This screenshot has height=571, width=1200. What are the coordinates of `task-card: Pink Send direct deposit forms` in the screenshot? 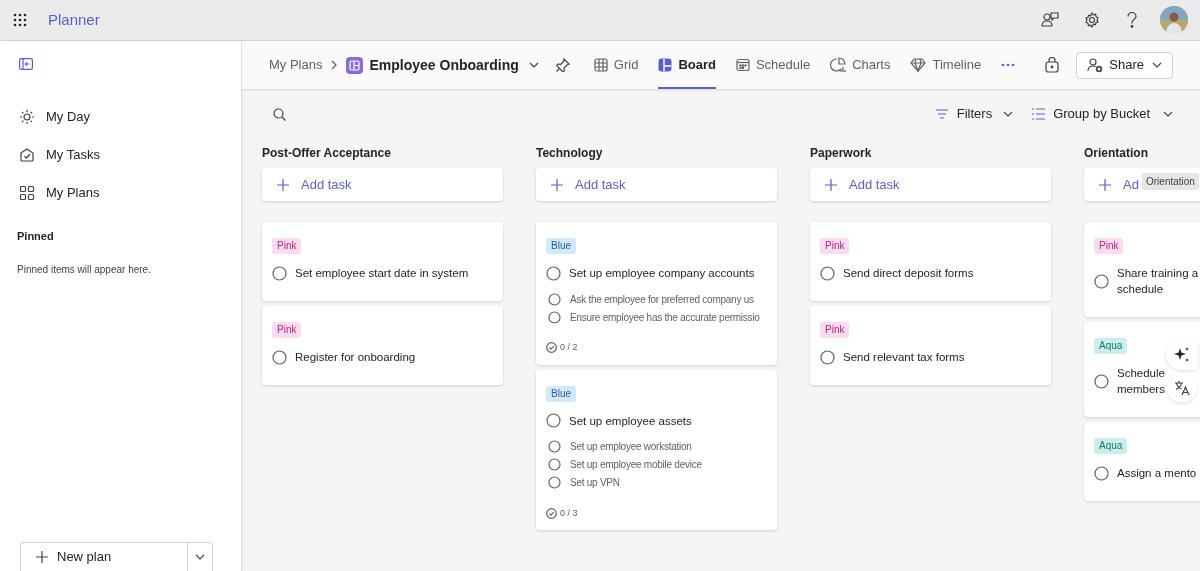 It's located at (930, 261).